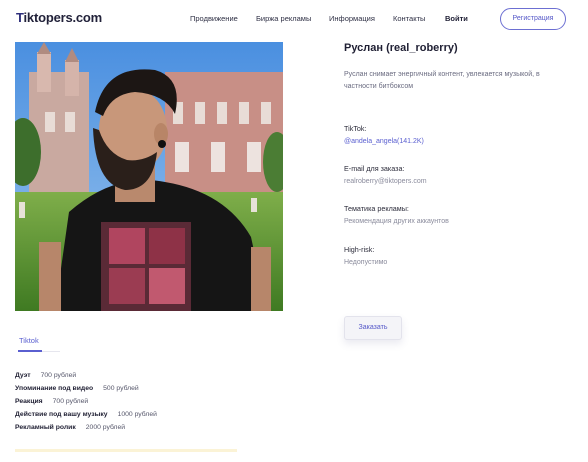 The width and height of the screenshot is (588, 462). Describe the element at coordinates (105, 427) in the screenshot. I see `price-value: 2000 рублей` at that location.